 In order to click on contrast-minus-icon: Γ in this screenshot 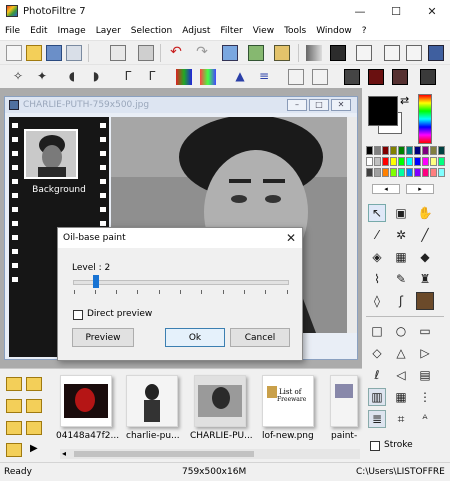, I will do `click(128, 77)`.